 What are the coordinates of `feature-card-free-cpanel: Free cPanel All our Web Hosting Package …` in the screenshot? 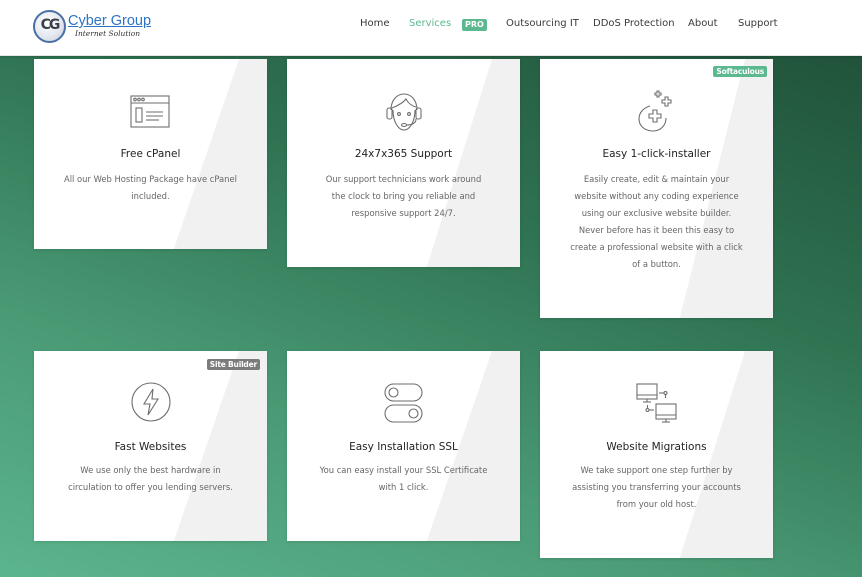 It's located at (150, 154).